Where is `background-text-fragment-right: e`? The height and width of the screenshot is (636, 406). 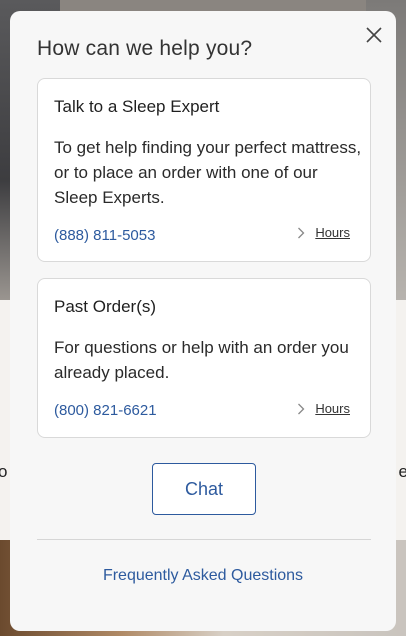
background-text-fragment-right: e is located at coordinates (402, 471).